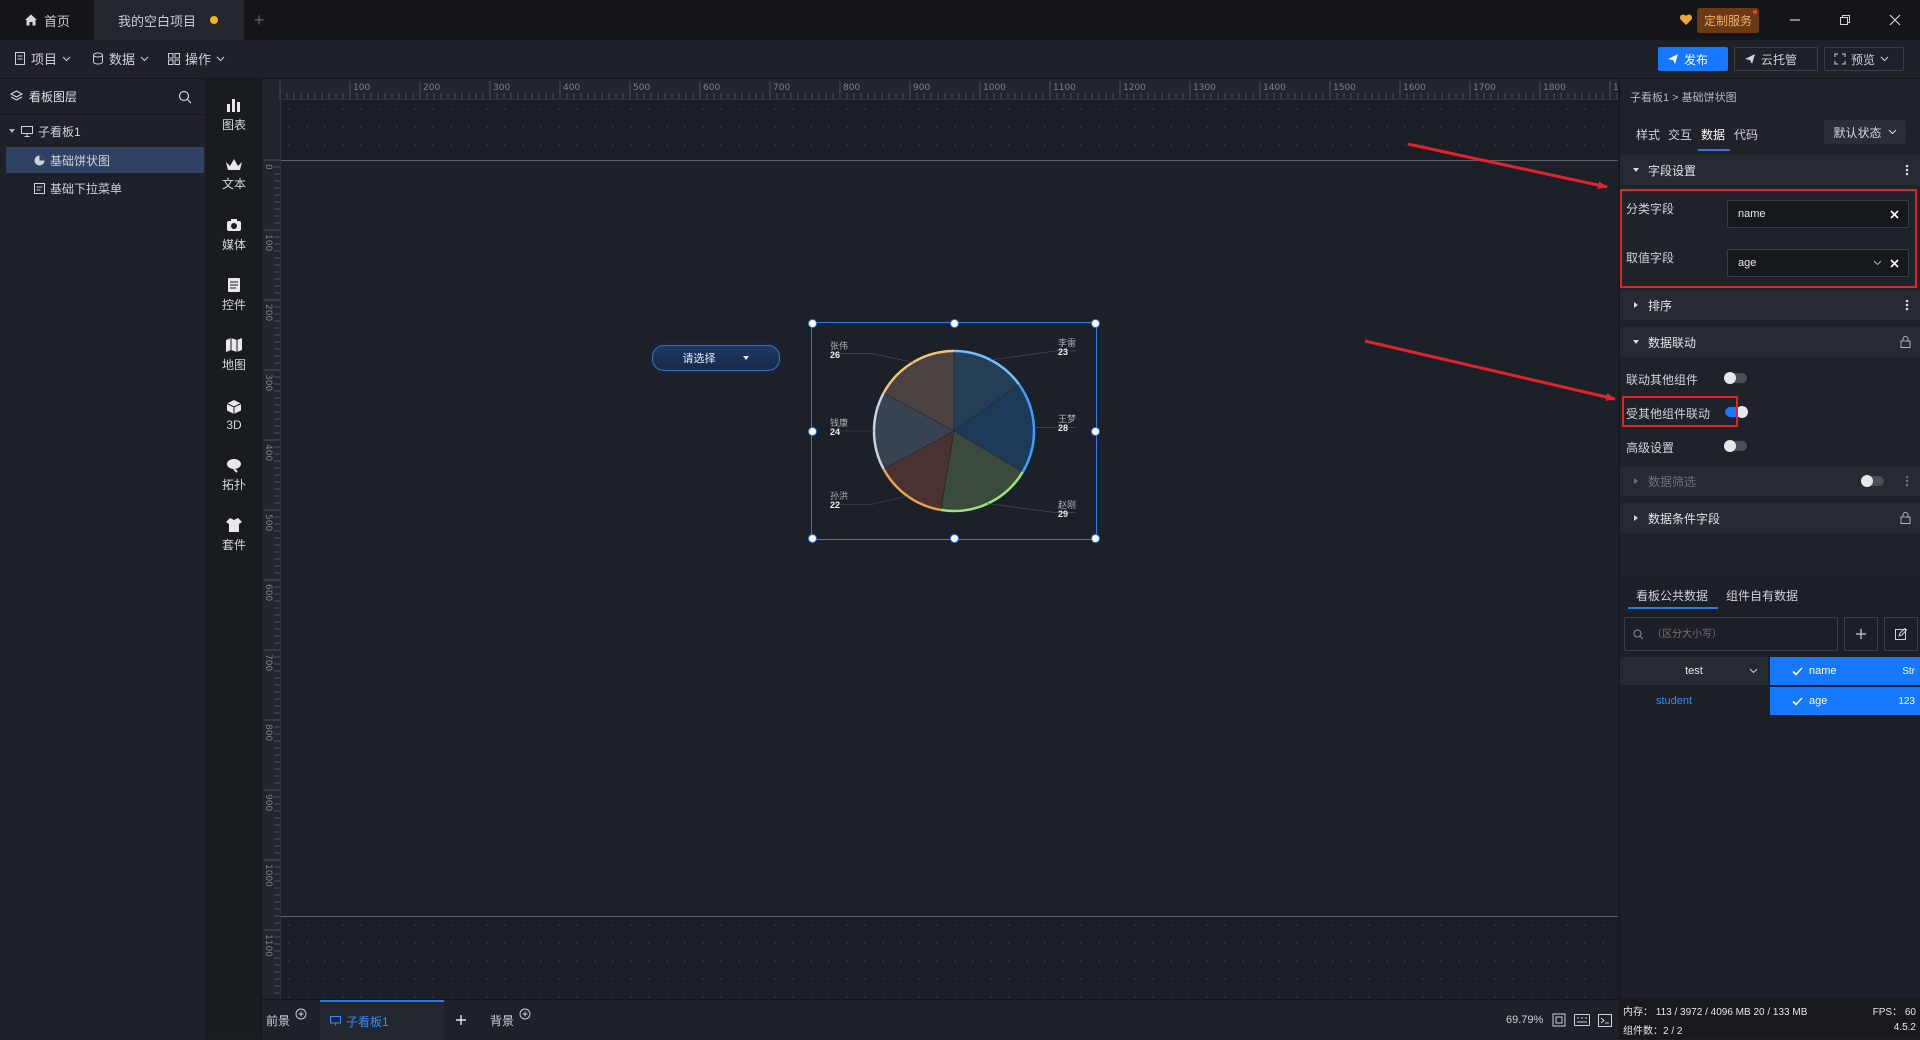 Image resolution: width=1920 pixels, height=1040 pixels. What do you see at coordinates (268, 382) in the screenshot?
I see `ruler-label: 300` at bounding box center [268, 382].